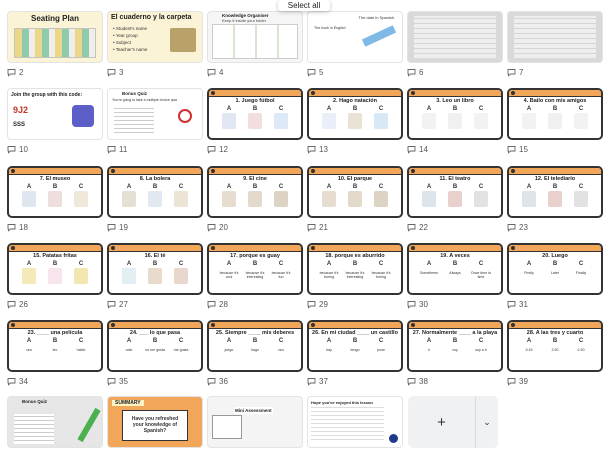 This screenshot has height=452, width=603. What do you see at coordinates (55, 114) in the screenshot?
I see `page-thumbnail: Join the group with this code: 9J2 SSS` at bounding box center [55, 114].